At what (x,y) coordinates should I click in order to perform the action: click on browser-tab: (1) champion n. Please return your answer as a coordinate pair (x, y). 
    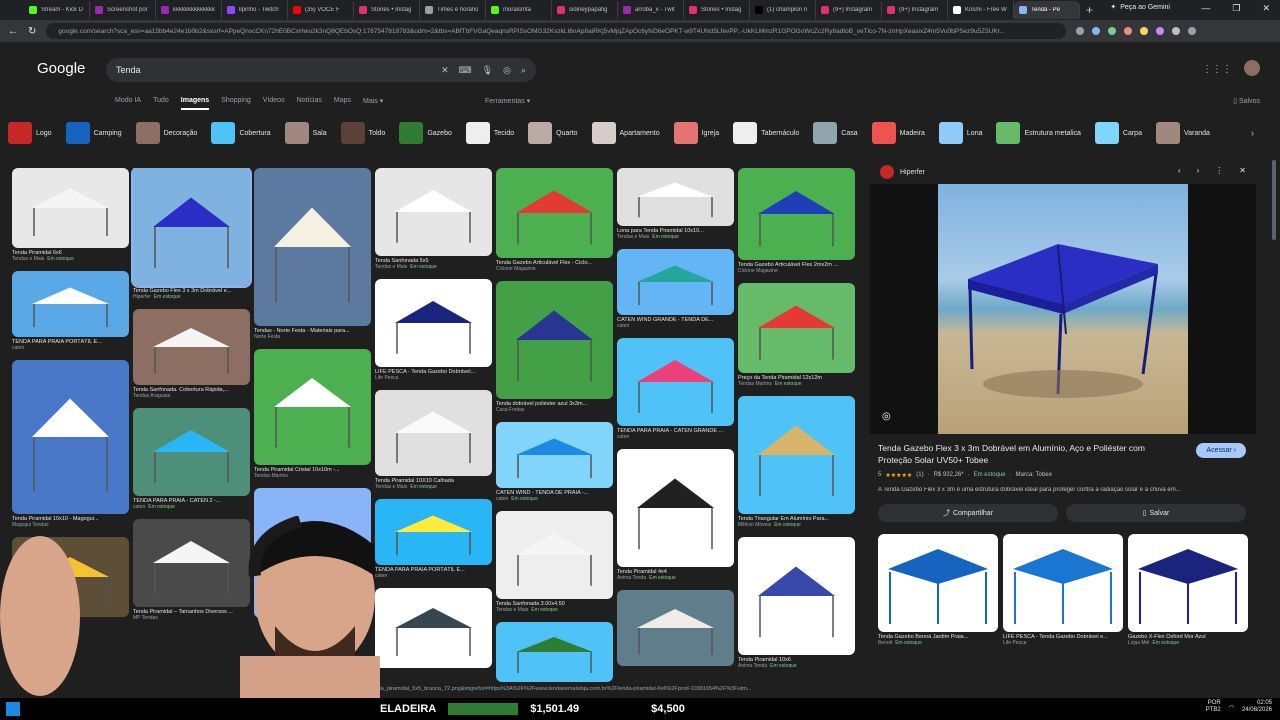
    Looking at the image, I should click on (783, 10).